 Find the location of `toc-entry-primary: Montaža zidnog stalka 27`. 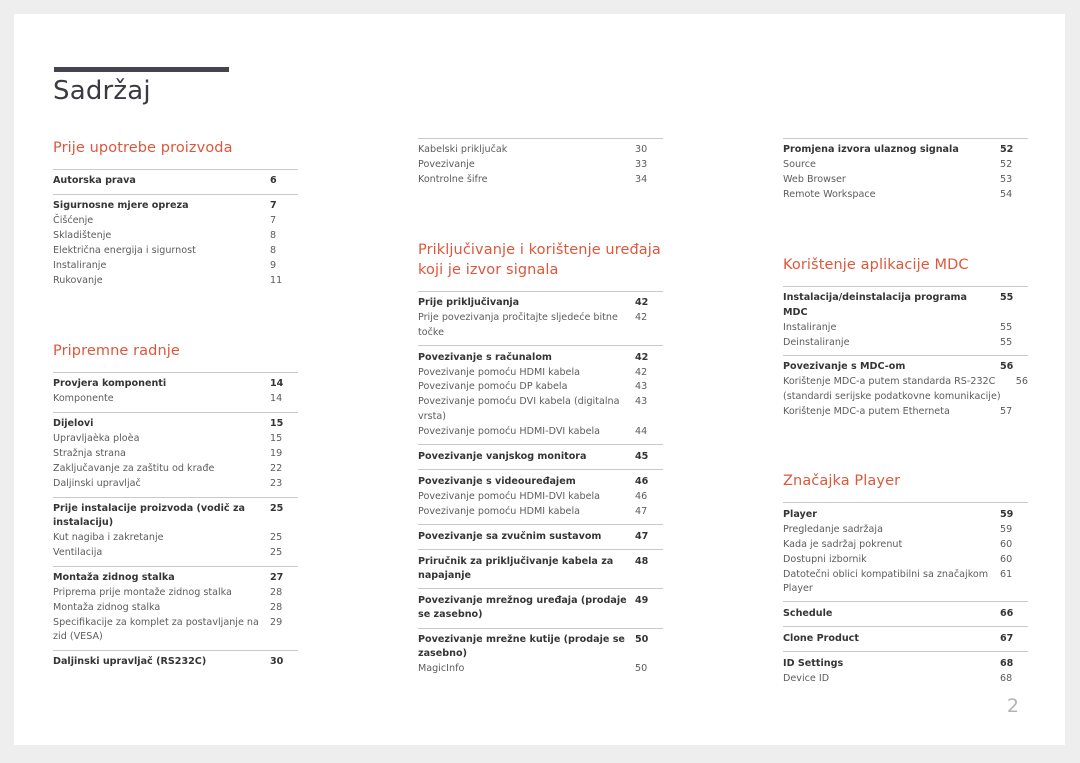

toc-entry-primary: Montaža zidnog stalka 27 is located at coordinates (175, 578).